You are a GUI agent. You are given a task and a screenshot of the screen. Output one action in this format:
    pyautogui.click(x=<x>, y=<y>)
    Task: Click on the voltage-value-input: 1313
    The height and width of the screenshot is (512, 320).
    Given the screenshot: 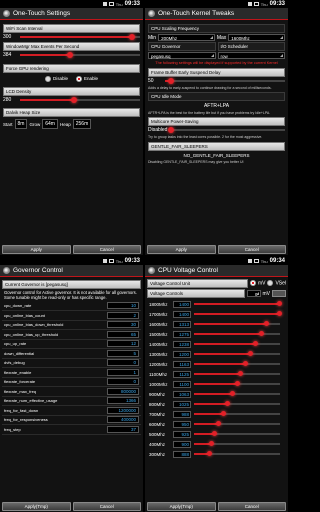 What is the action you would take?
    pyautogui.click(x=182, y=324)
    